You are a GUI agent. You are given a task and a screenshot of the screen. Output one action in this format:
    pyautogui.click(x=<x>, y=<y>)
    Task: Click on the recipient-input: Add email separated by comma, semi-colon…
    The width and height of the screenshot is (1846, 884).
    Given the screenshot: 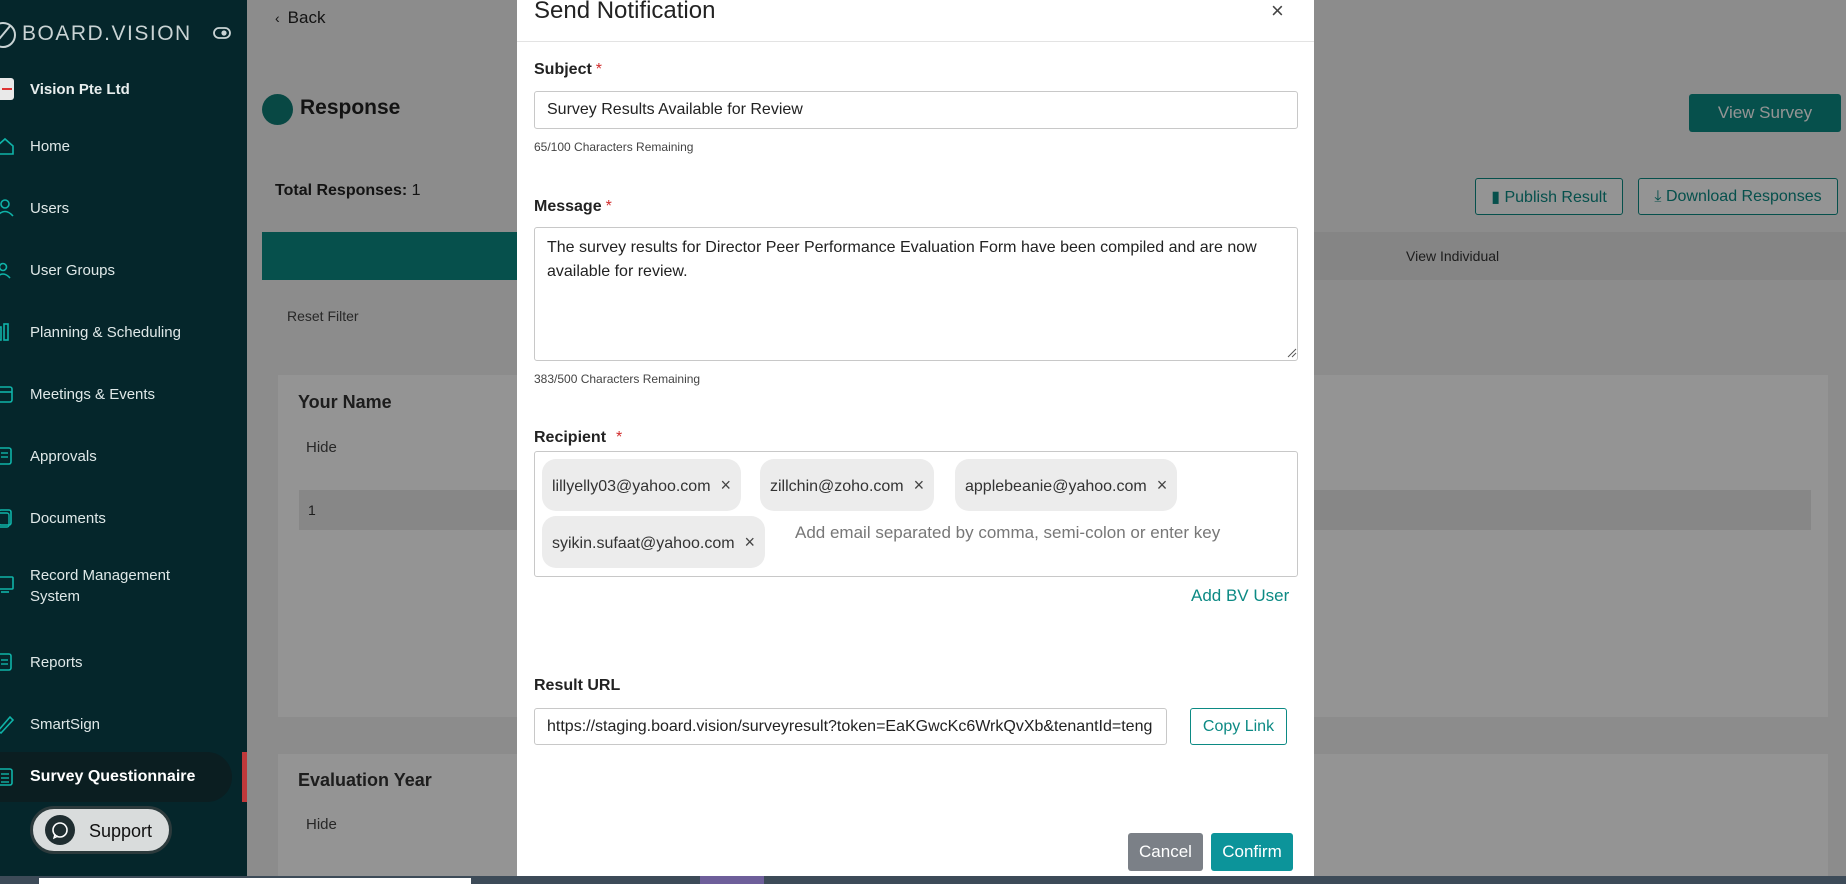 What is the action you would take?
    pyautogui.click(x=1007, y=533)
    